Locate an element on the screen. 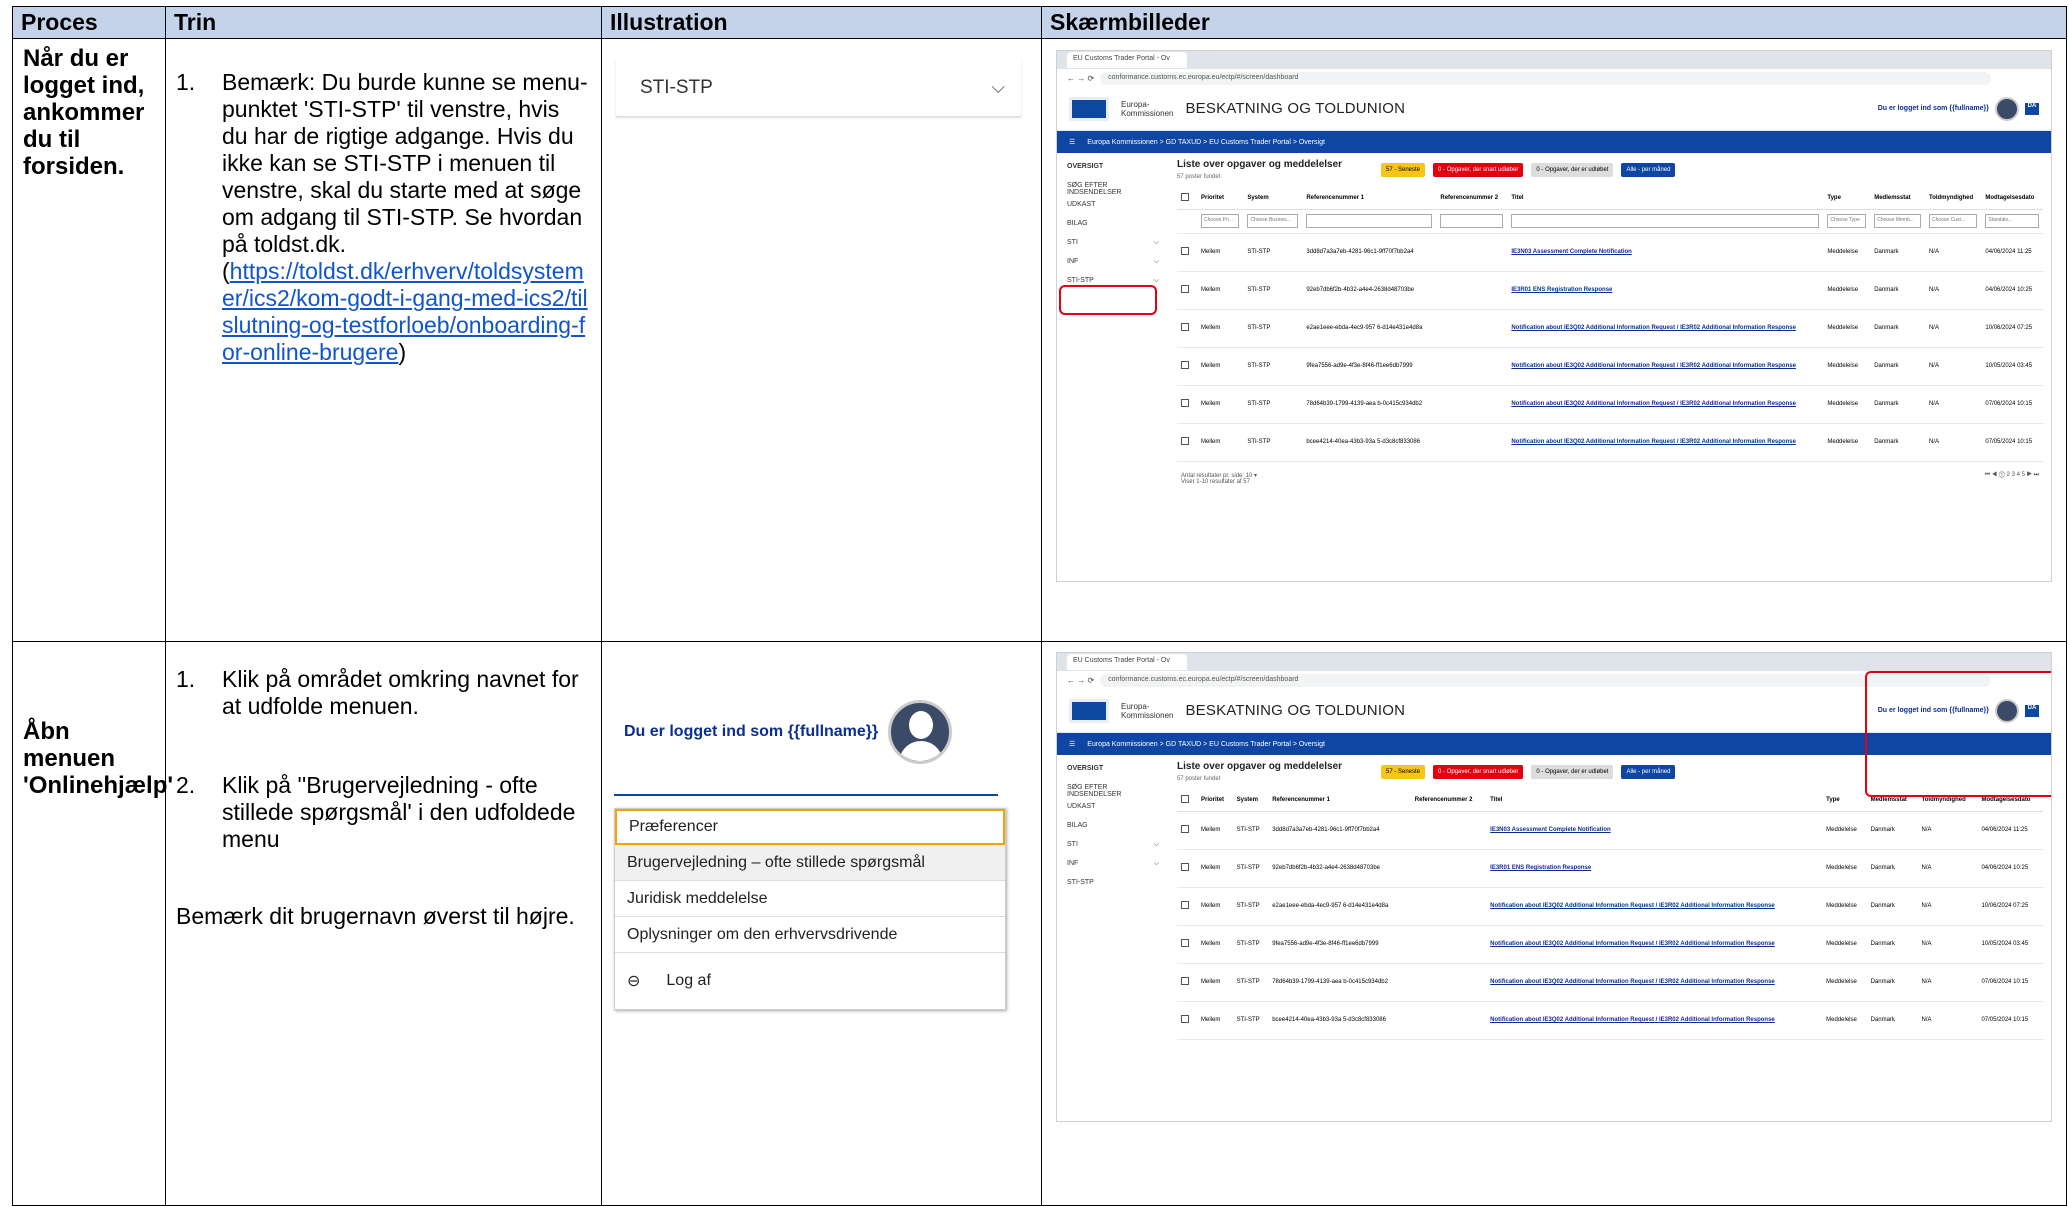 Image resolution: width=2069 pixels, height=1207 pixels. sidebar-item-udkast: UDKAST is located at coordinates (1113, 808).